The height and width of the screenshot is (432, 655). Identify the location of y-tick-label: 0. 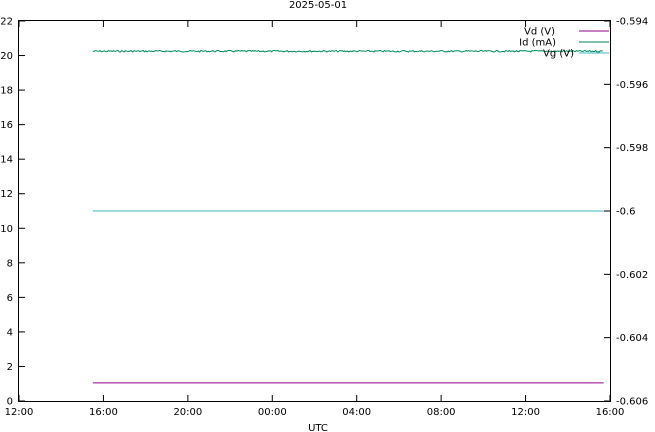
(10, 402).